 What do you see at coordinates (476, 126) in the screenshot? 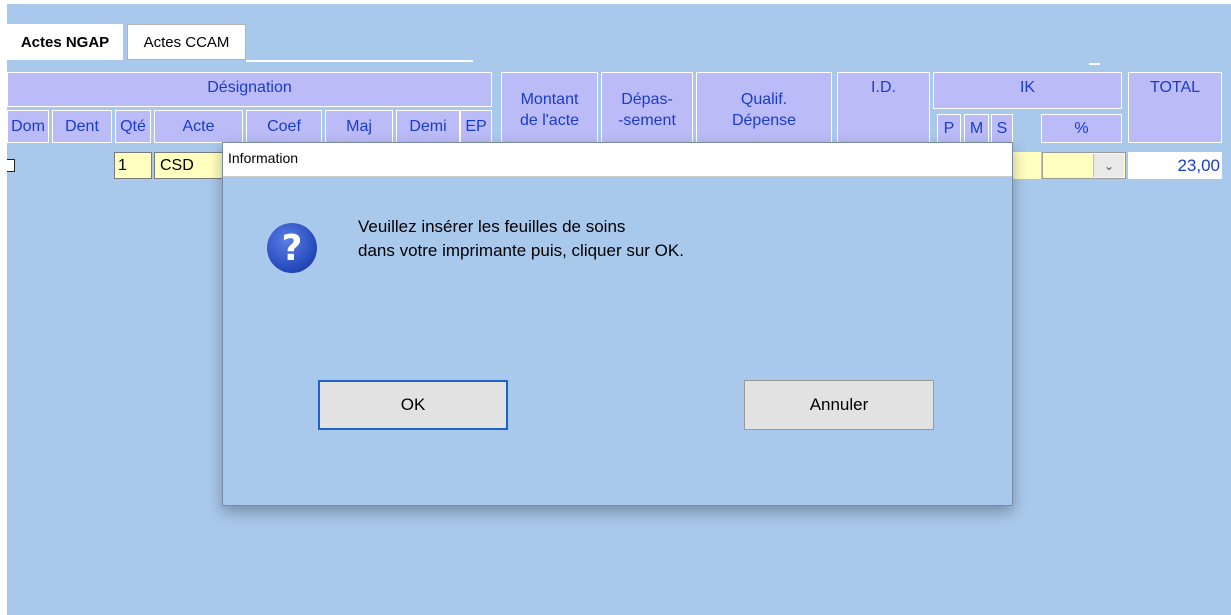
I see `header-ep: EP` at bounding box center [476, 126].